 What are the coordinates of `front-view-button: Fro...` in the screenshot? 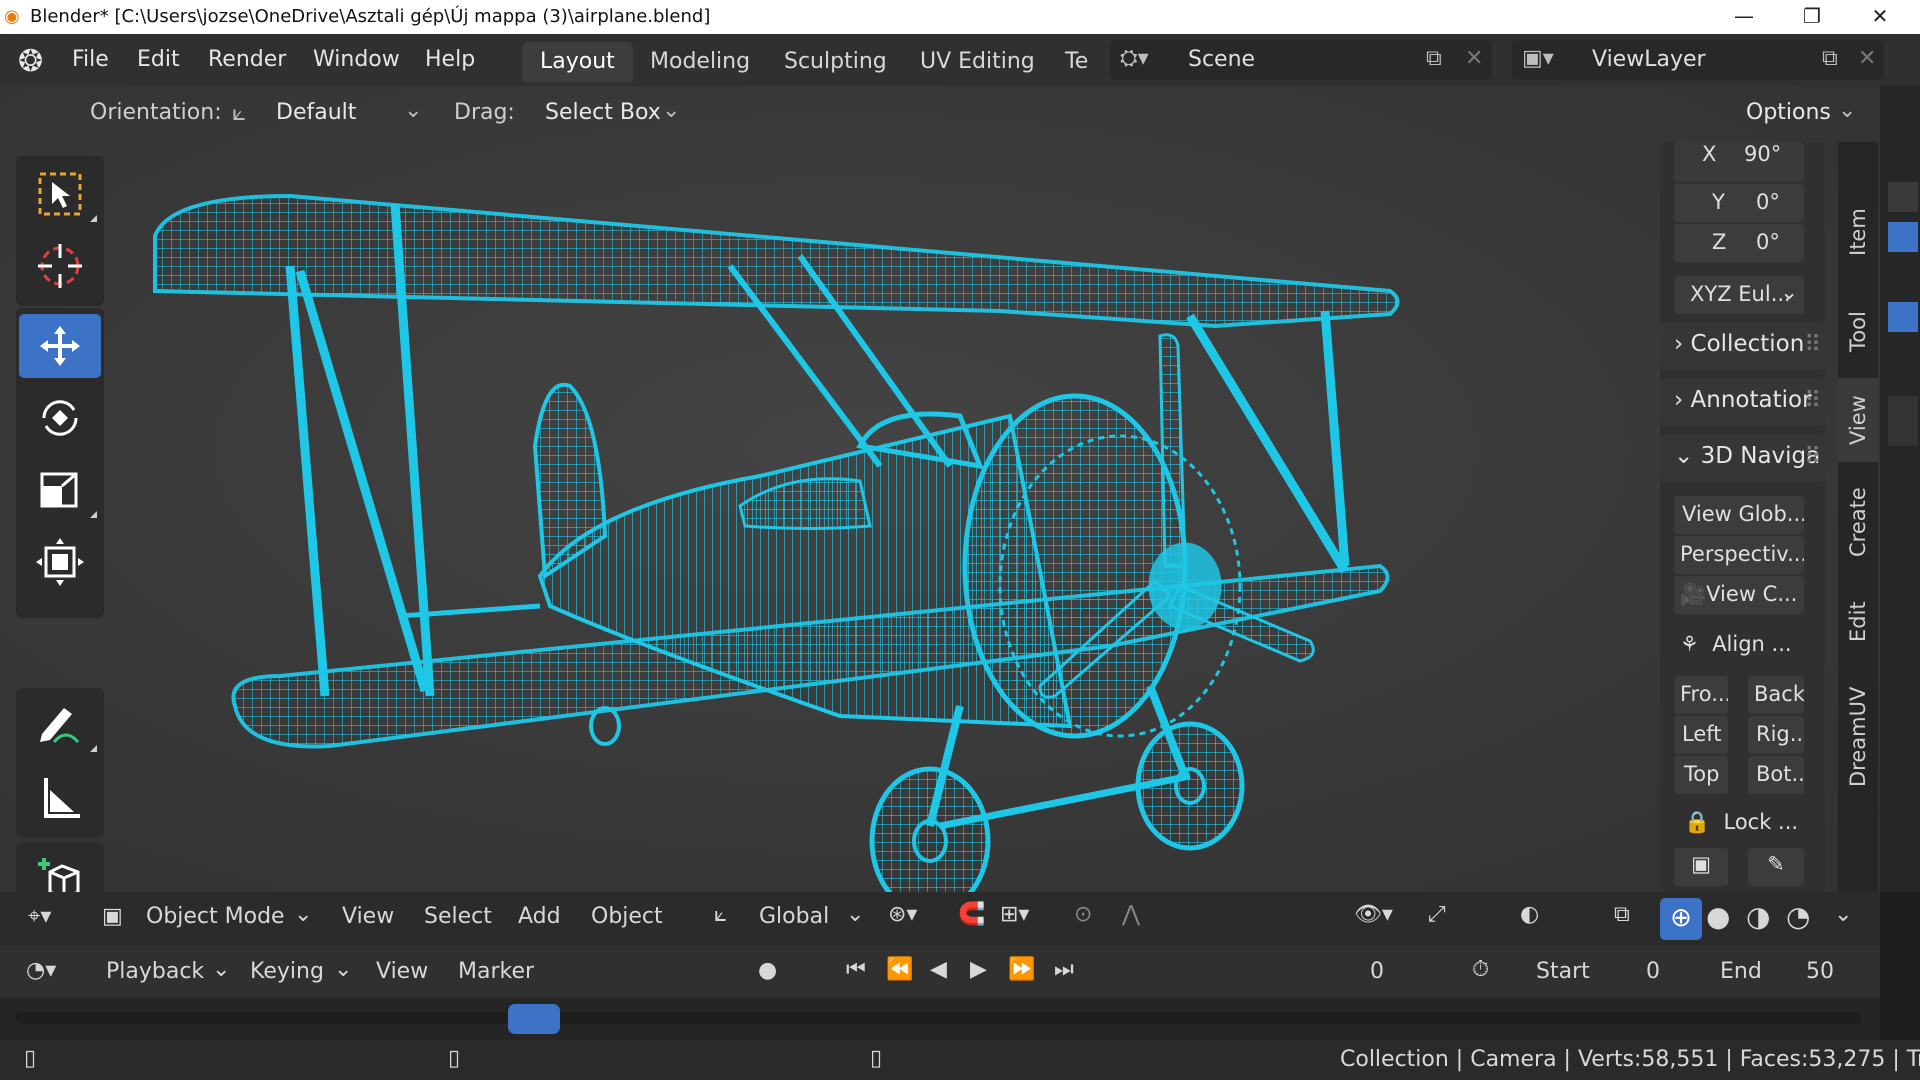 It's located at (1701, 695).